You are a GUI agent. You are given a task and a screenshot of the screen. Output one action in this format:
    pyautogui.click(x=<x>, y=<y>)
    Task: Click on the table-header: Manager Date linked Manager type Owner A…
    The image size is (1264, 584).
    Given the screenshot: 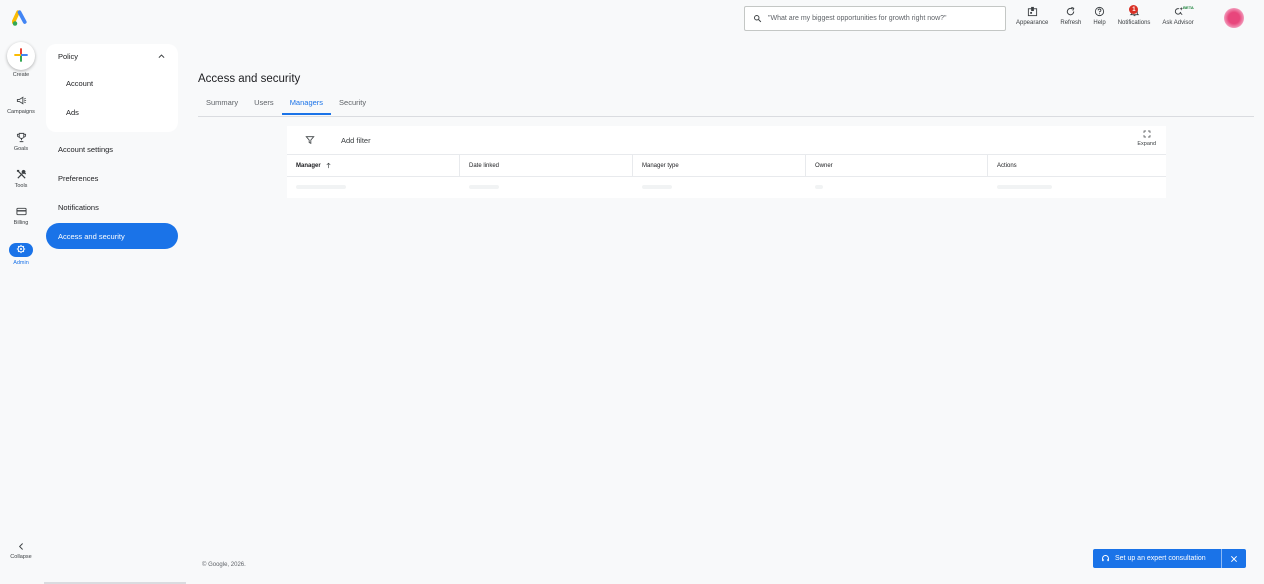 What is the action you would take?
    pyautogui.click(x=726, y=166)
    